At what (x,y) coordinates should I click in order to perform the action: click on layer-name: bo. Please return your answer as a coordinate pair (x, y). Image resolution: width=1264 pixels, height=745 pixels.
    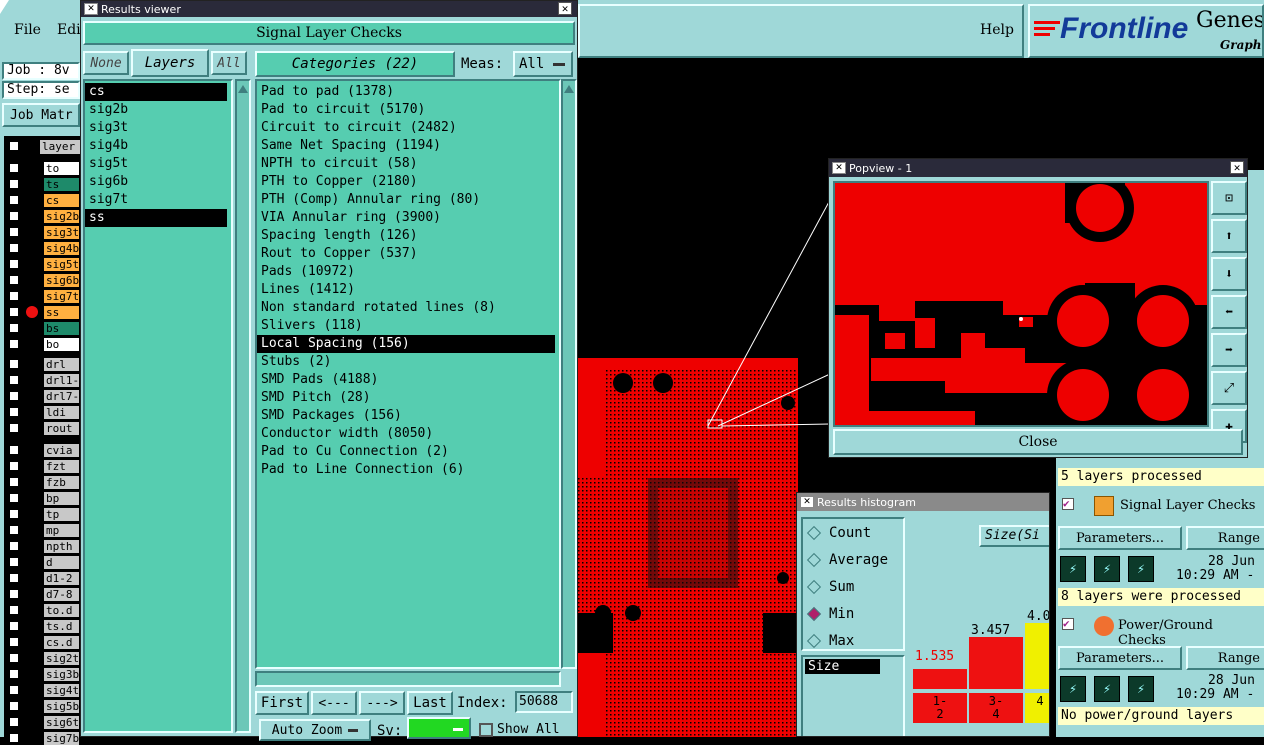
    Looking at the image, I should click on (61, 344).